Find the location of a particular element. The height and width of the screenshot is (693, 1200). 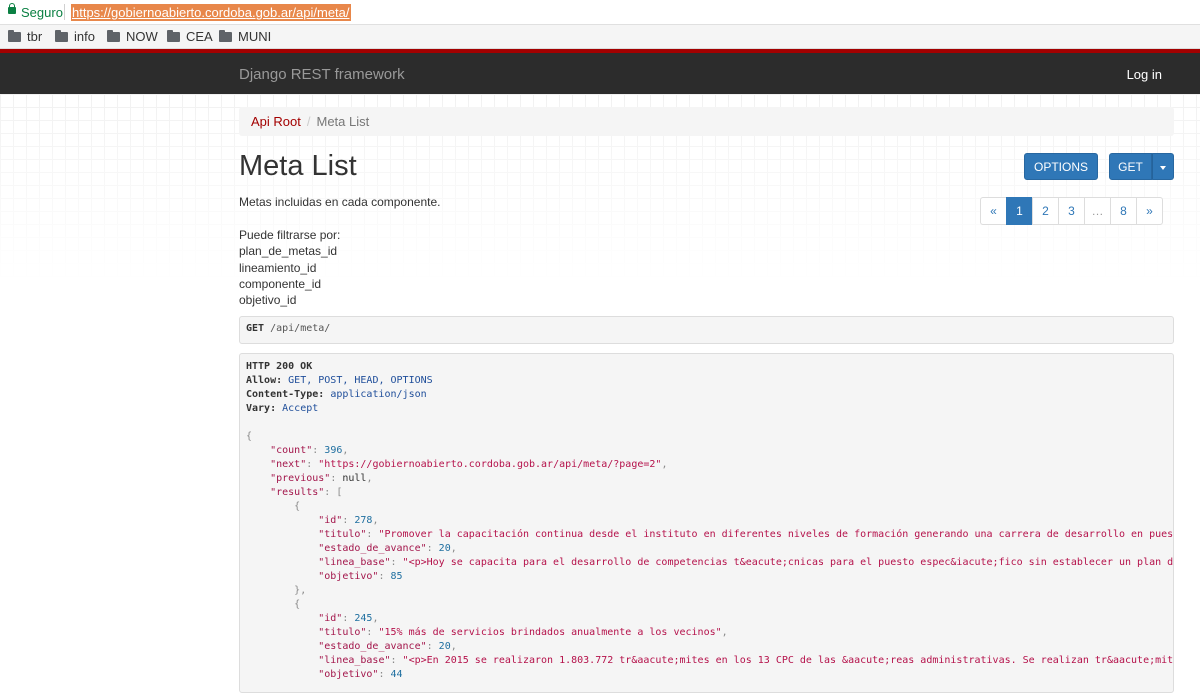

filter-item: objetivo_id is located at coordinates (268, 300).